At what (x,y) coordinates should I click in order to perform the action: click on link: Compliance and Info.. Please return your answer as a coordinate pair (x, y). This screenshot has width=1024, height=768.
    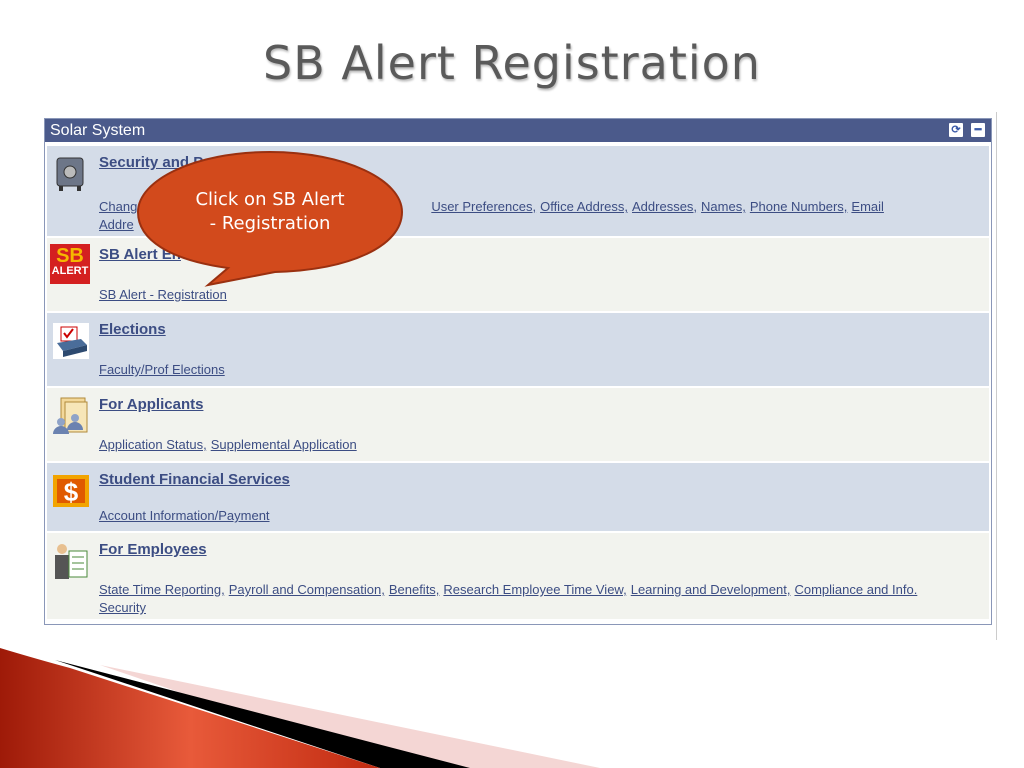
    Looking at the image, I should click on (855, 589).